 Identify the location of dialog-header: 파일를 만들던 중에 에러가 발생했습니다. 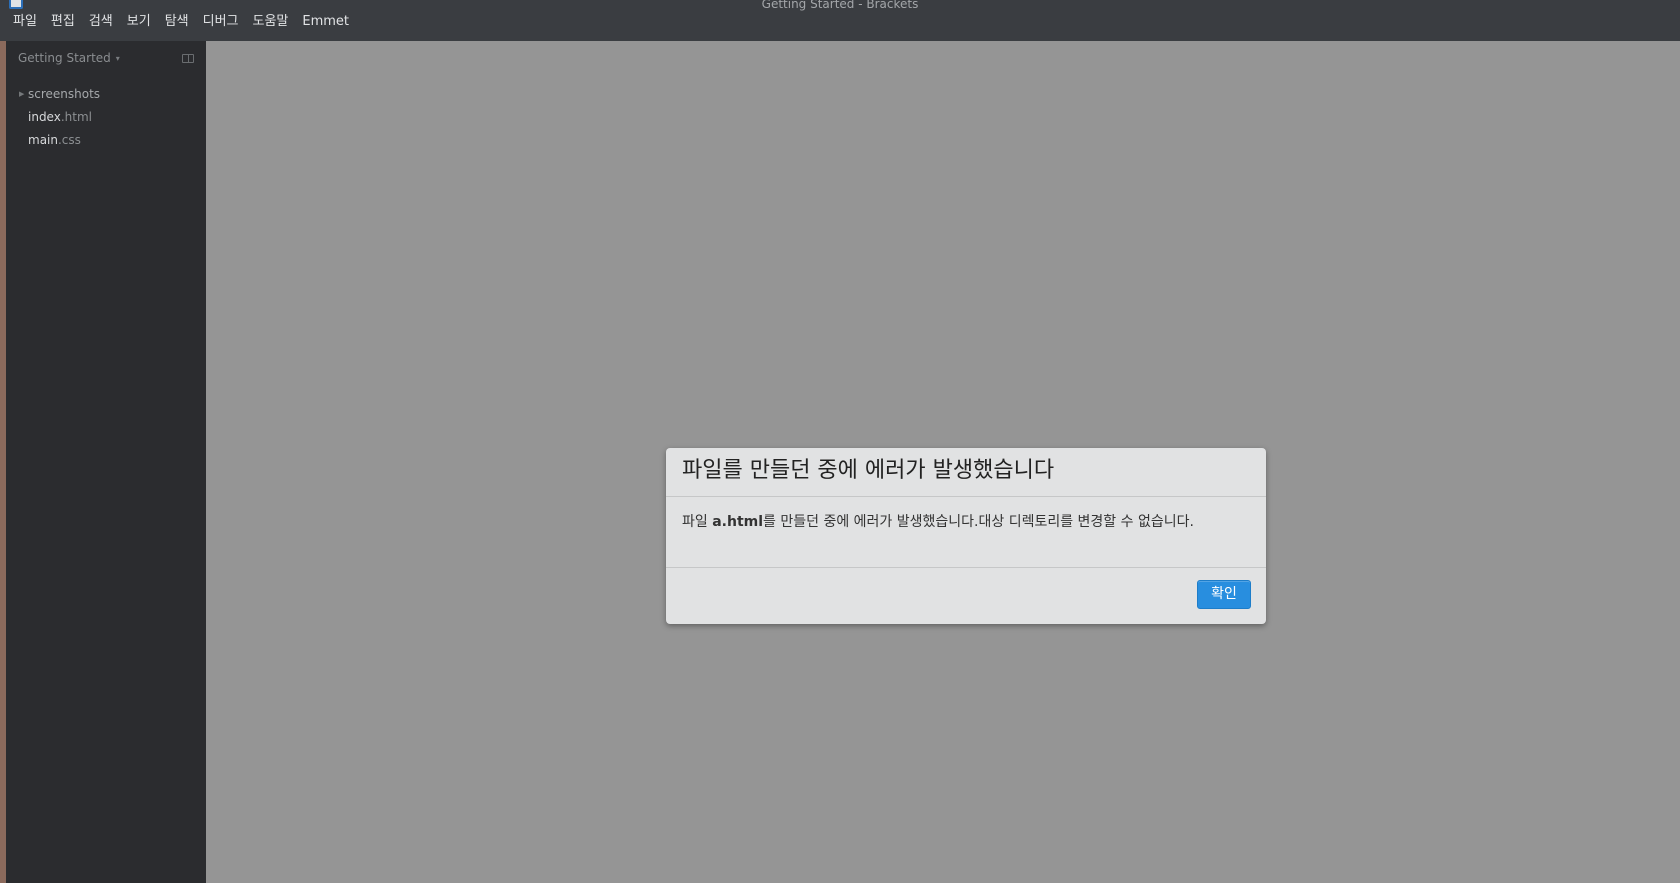
(966, 472).